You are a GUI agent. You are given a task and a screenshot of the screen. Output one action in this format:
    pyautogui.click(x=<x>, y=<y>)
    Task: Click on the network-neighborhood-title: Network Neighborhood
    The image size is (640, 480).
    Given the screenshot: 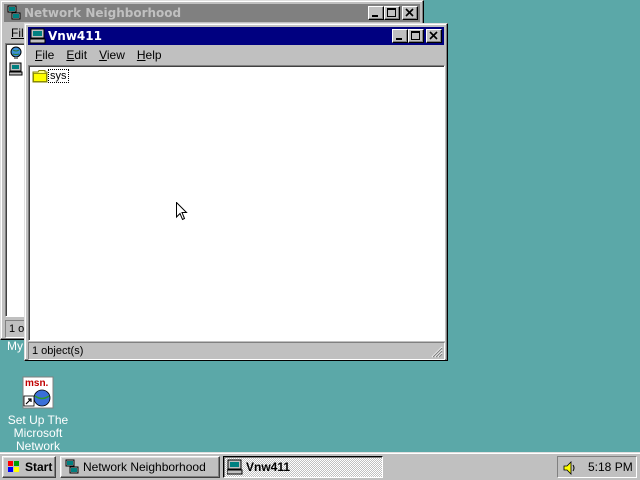 What is the action you would take?
    pyautogui.click(x=103, y=13)
    